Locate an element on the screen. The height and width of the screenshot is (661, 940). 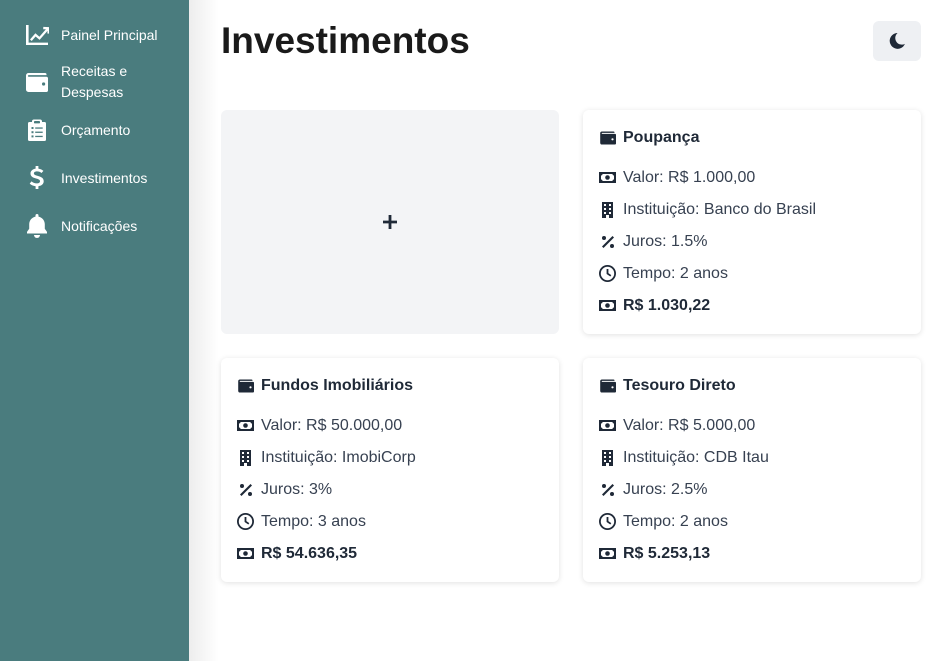
moon-icon is located at coordinates (897, 41).